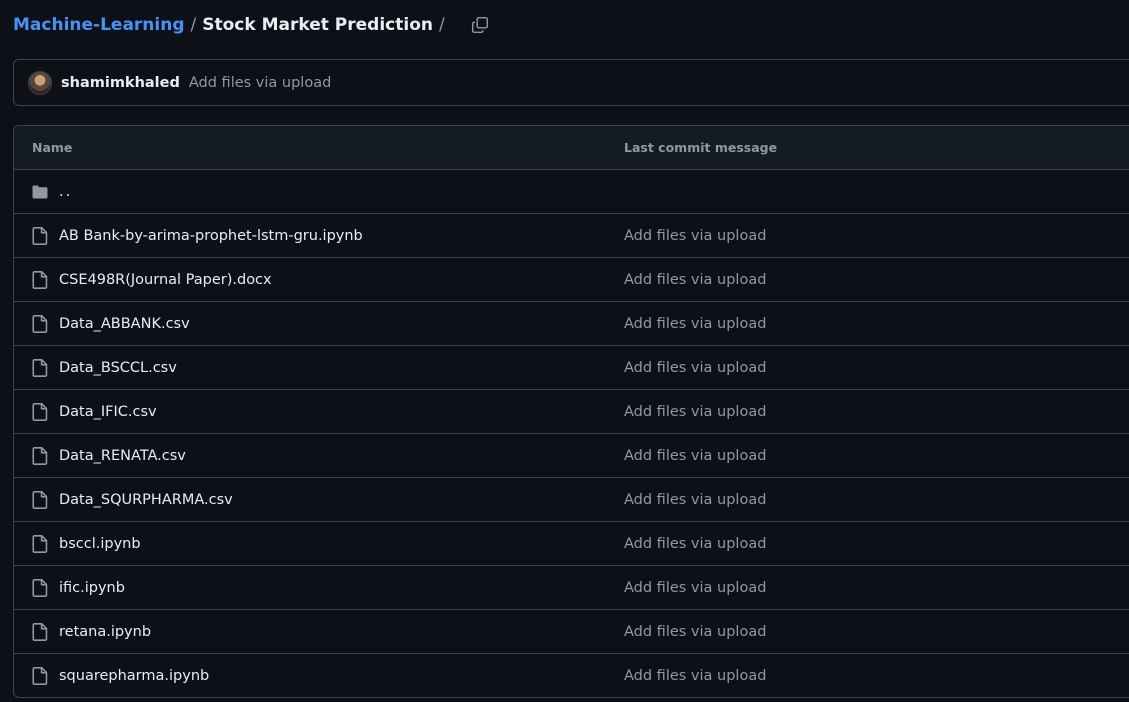 This screenshot has width=1129, height=702. Describe the element at coordinates (211, 236) in the screenshot. I see `file-name-link: AB Bank-by-arima-prophet-lstm-gru.ipynb` at that location.